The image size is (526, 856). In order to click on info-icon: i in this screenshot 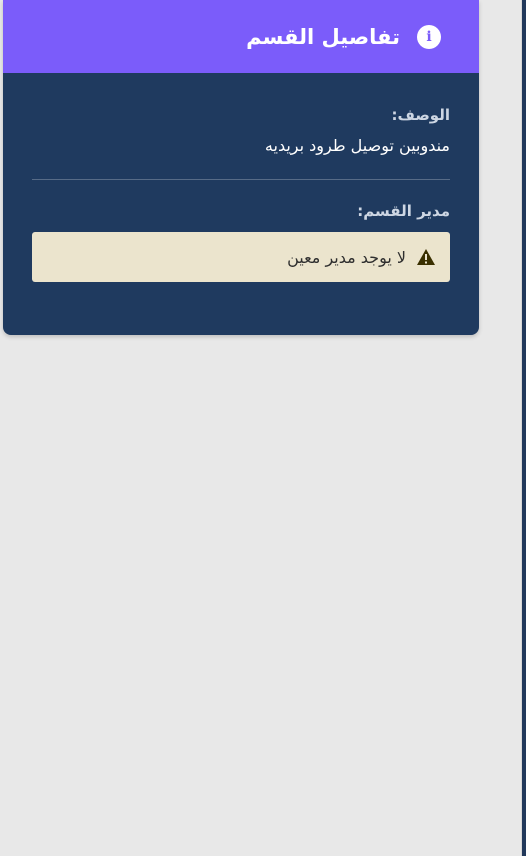, I will do `click(429, 36)`.